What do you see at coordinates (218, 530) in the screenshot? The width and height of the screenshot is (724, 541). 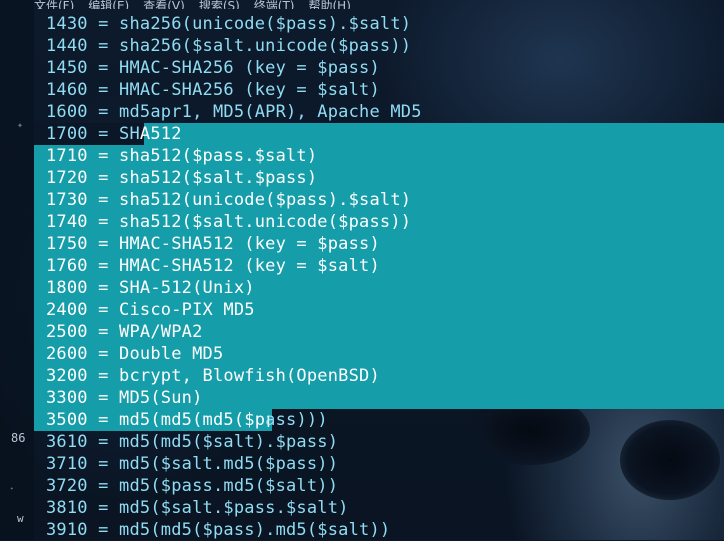 I see `terminal-line: 3910 = md5(md5($pass).md5($salt))` at bounding box center [218, 530].